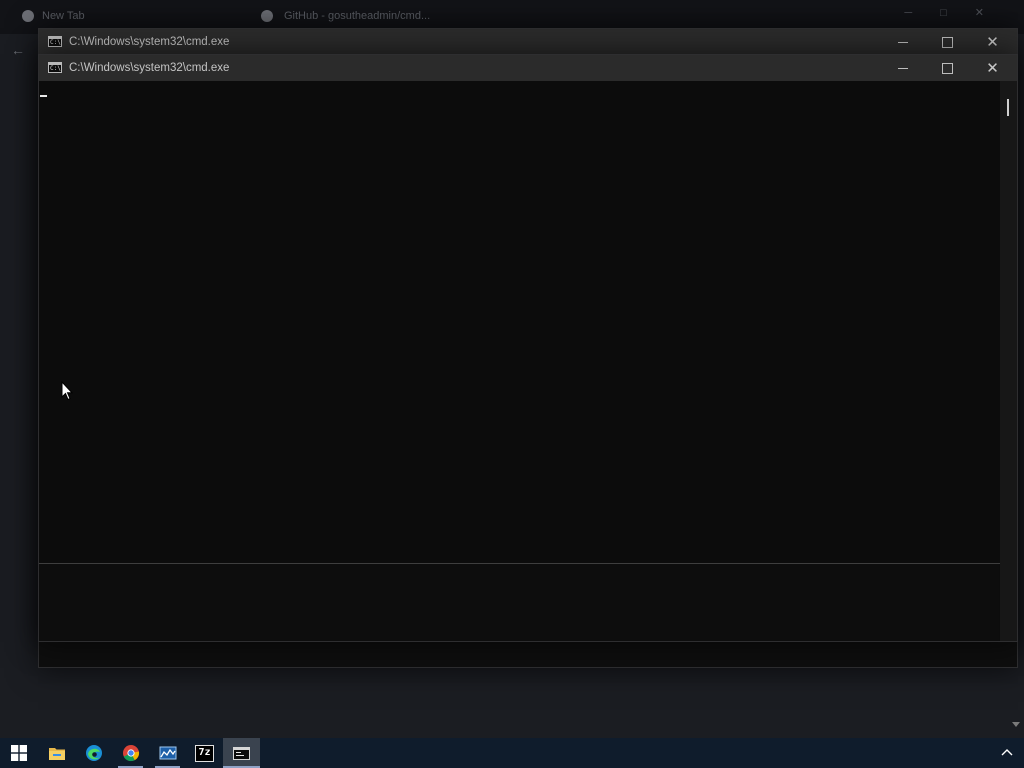  What do you see at coordinates (958, 13) in the screenshot?
I see `browser-window-controls: ─□✕` at bounding box center [958, 13].